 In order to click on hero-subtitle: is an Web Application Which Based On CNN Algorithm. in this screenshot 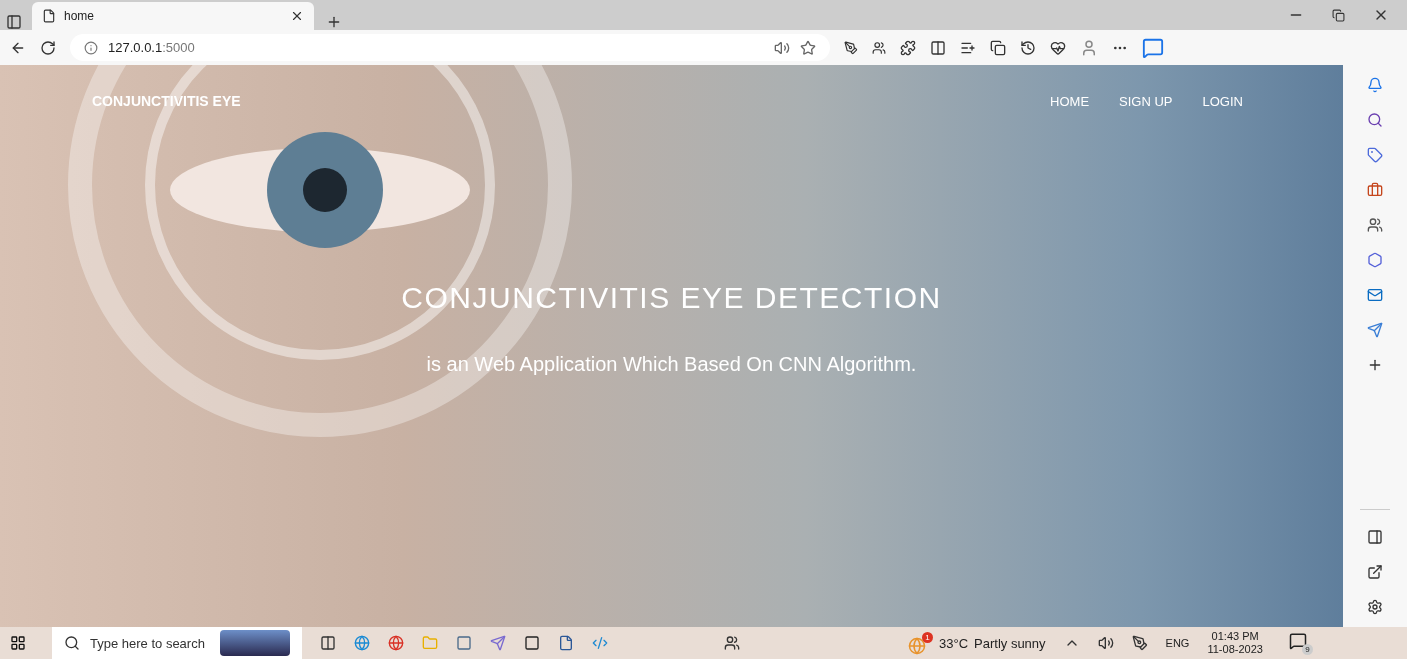, I will do `click(671, 364)`.